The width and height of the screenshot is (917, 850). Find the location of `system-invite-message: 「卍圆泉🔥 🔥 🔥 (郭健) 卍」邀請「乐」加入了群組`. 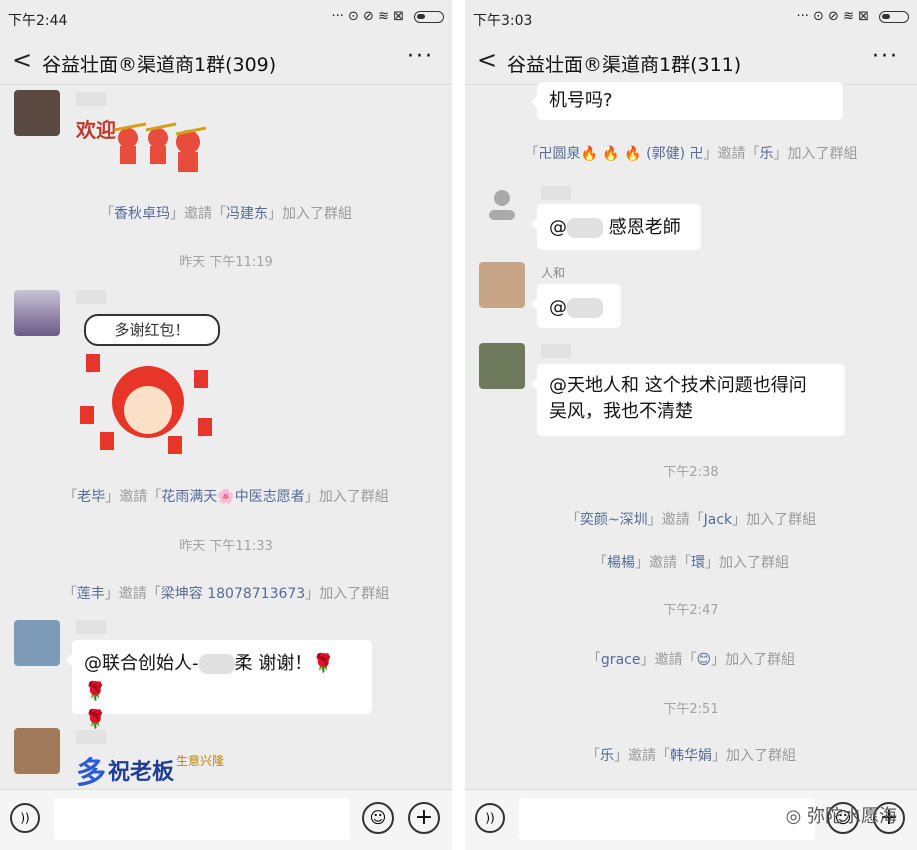

system-invite-message: 「卍圆泉🔥 🔥 🔥 (郭健) 卍」邀請「乐」加入了群組 is located at coordinates (691, 154).